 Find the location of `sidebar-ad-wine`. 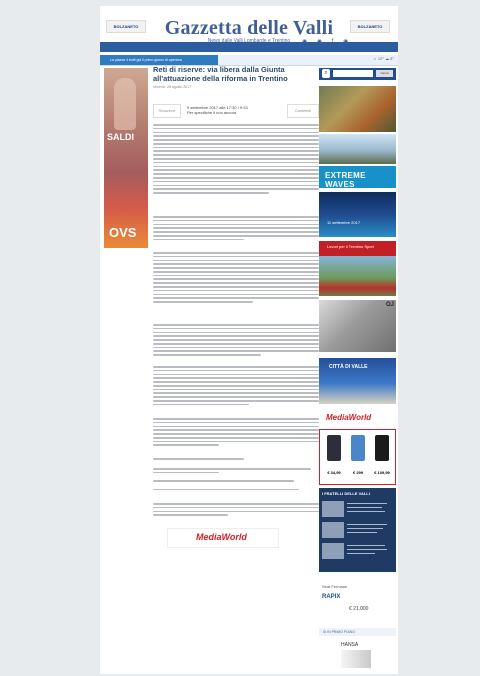

sidebar-ad-wine is located at coordinates (357, 109).